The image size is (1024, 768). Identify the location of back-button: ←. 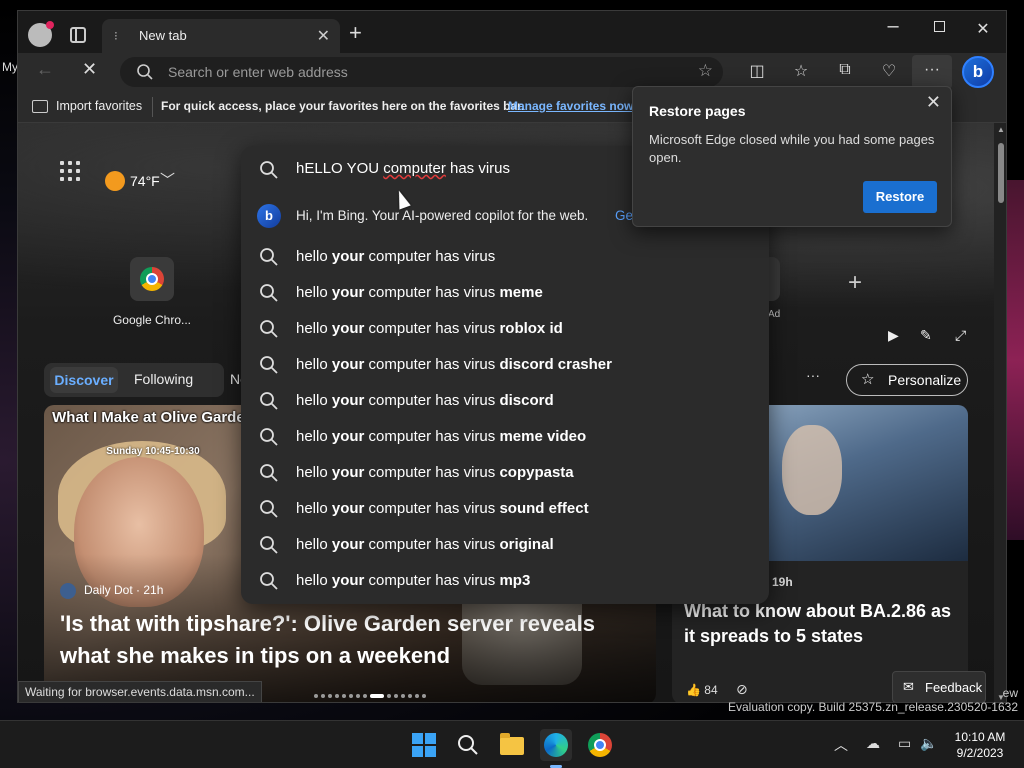
(45, 69).